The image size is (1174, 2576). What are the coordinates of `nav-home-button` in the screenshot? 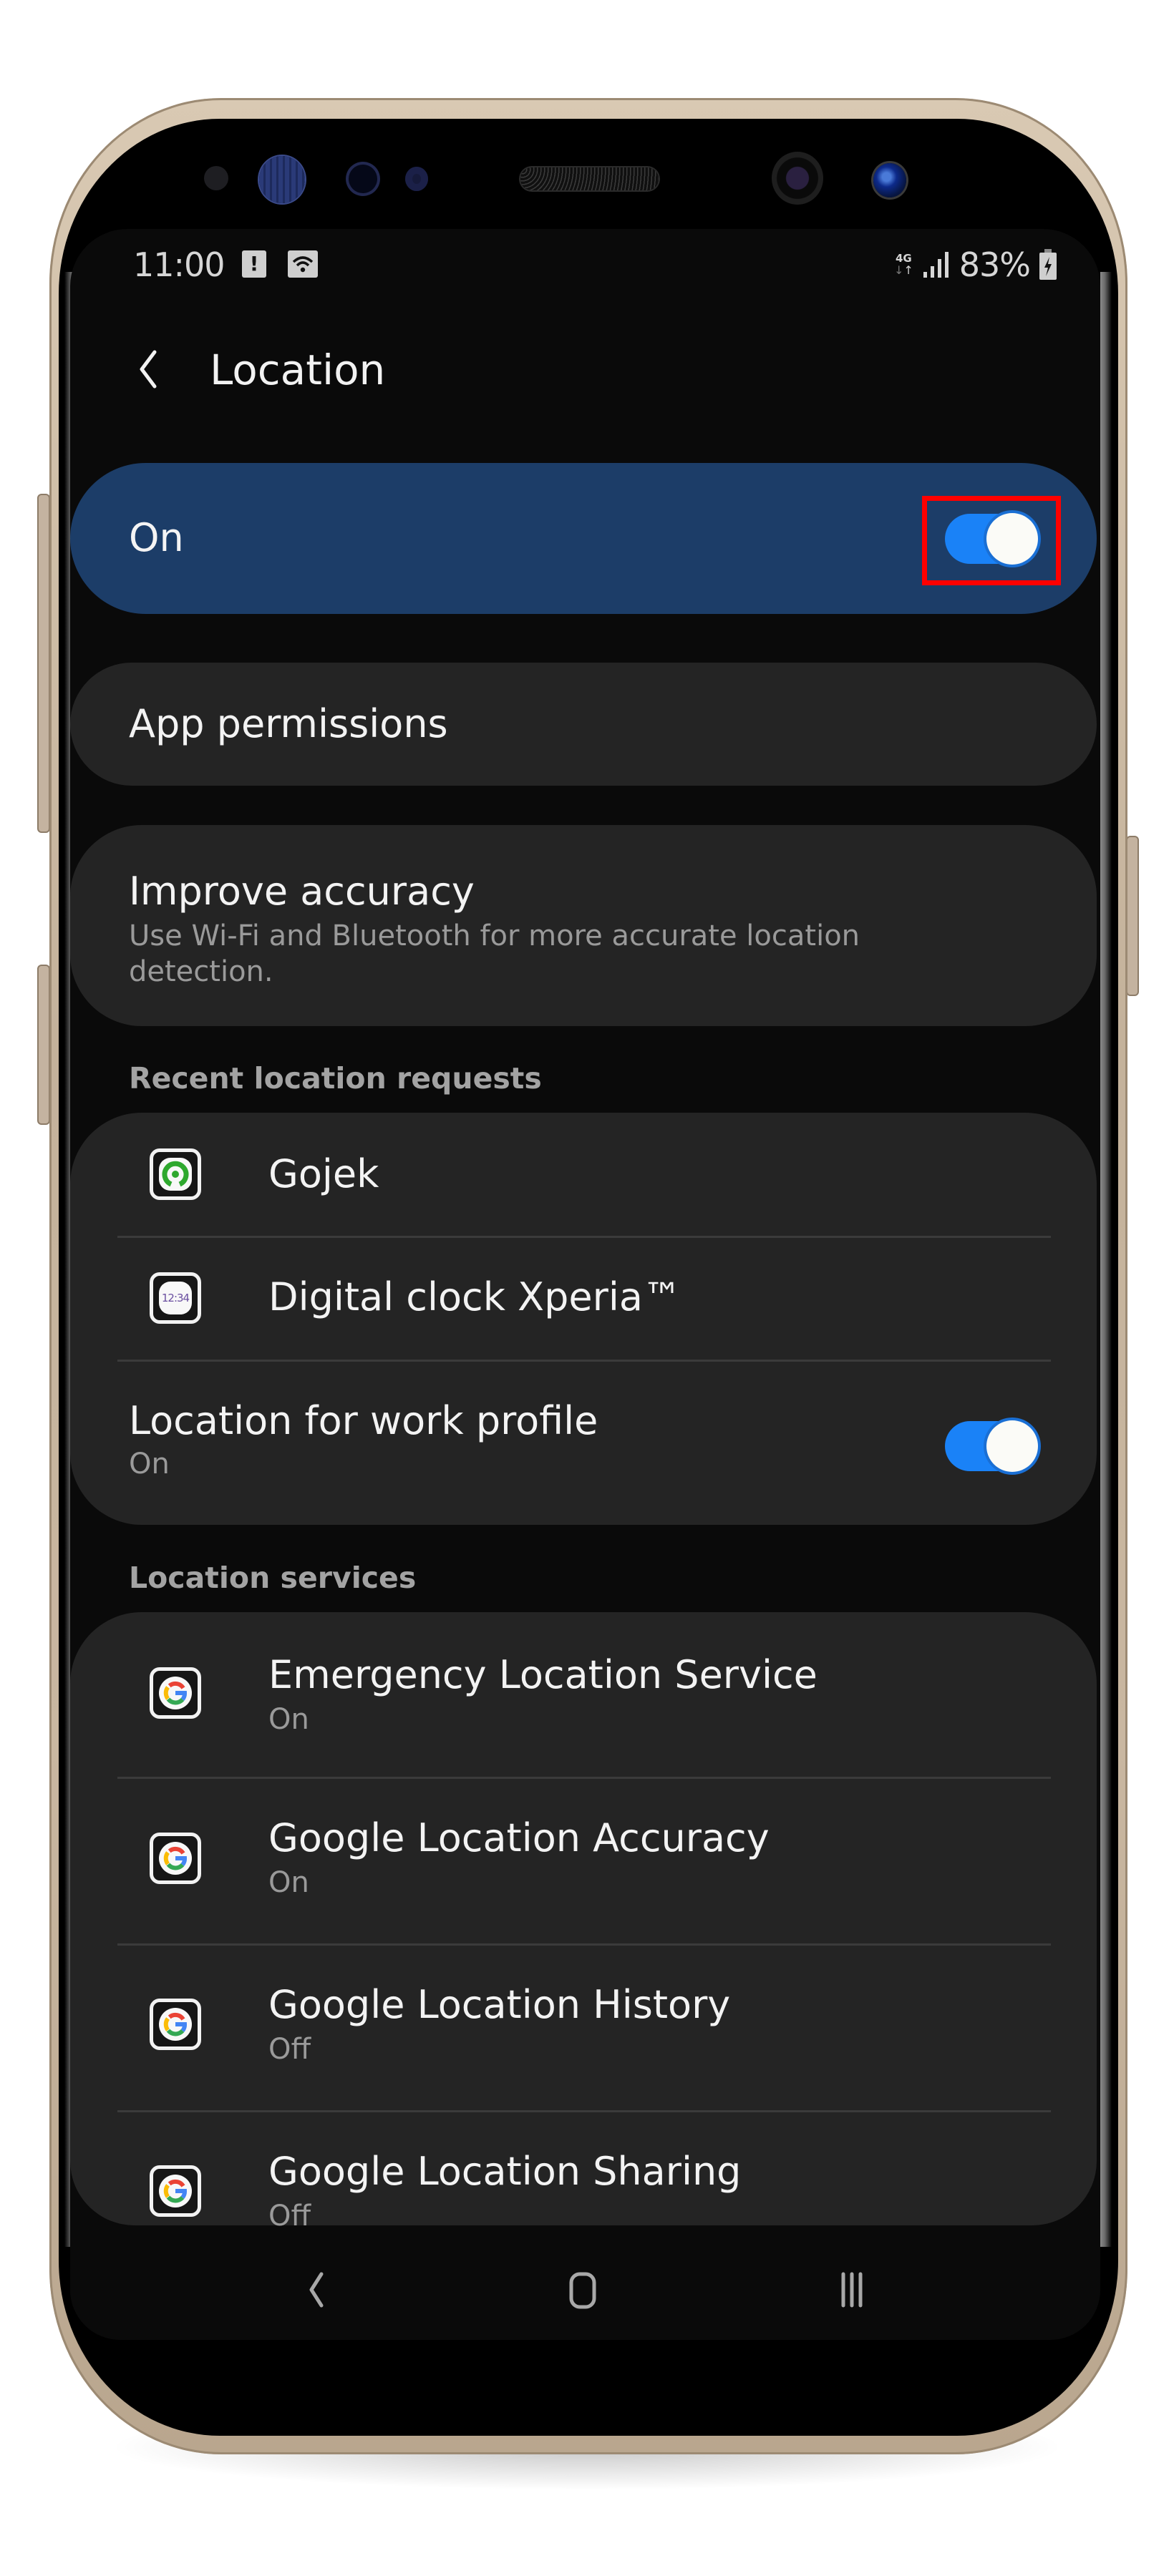 It's located at (583, 2289).